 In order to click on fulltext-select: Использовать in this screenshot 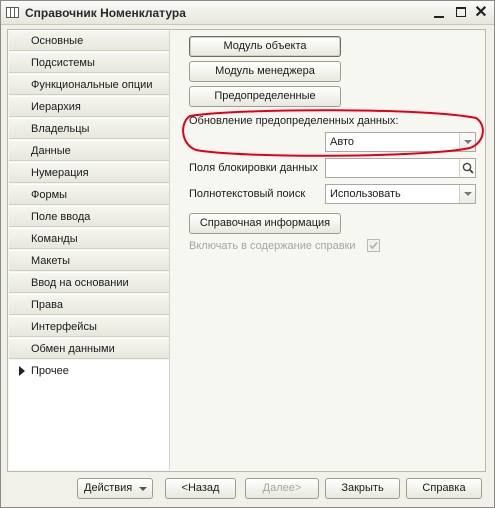, I will do `click(400, 194)`.